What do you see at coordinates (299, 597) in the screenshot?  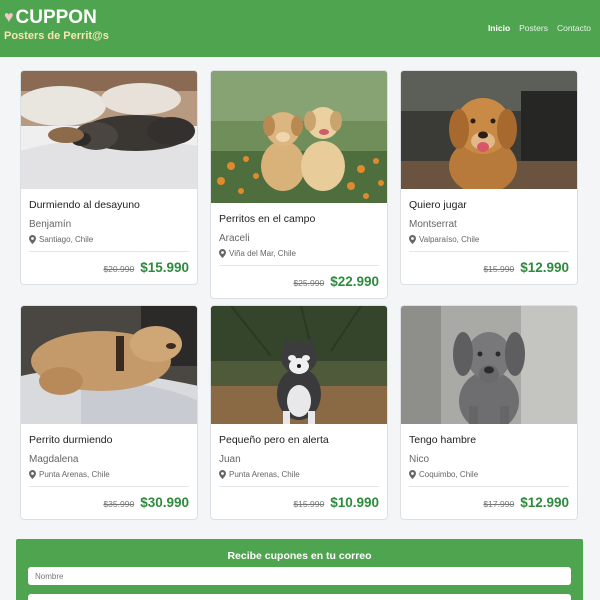 I see `email-input` at bounding box center [299, 597].